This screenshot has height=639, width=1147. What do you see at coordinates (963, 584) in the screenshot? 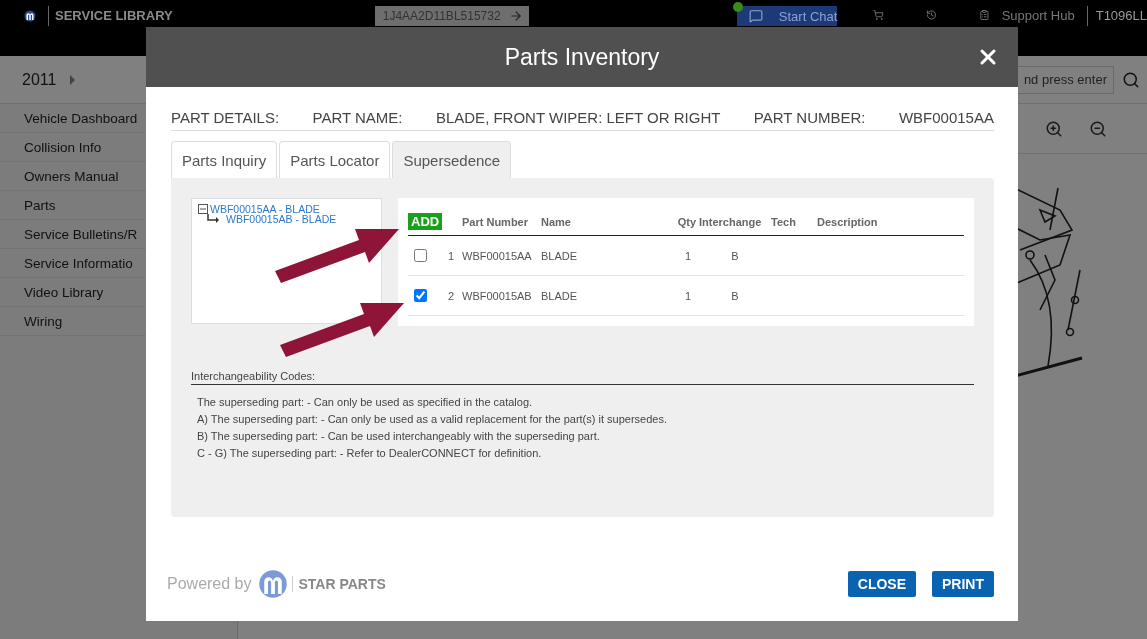
I see `print-button: PRINT` at bounding box center [963, 584].